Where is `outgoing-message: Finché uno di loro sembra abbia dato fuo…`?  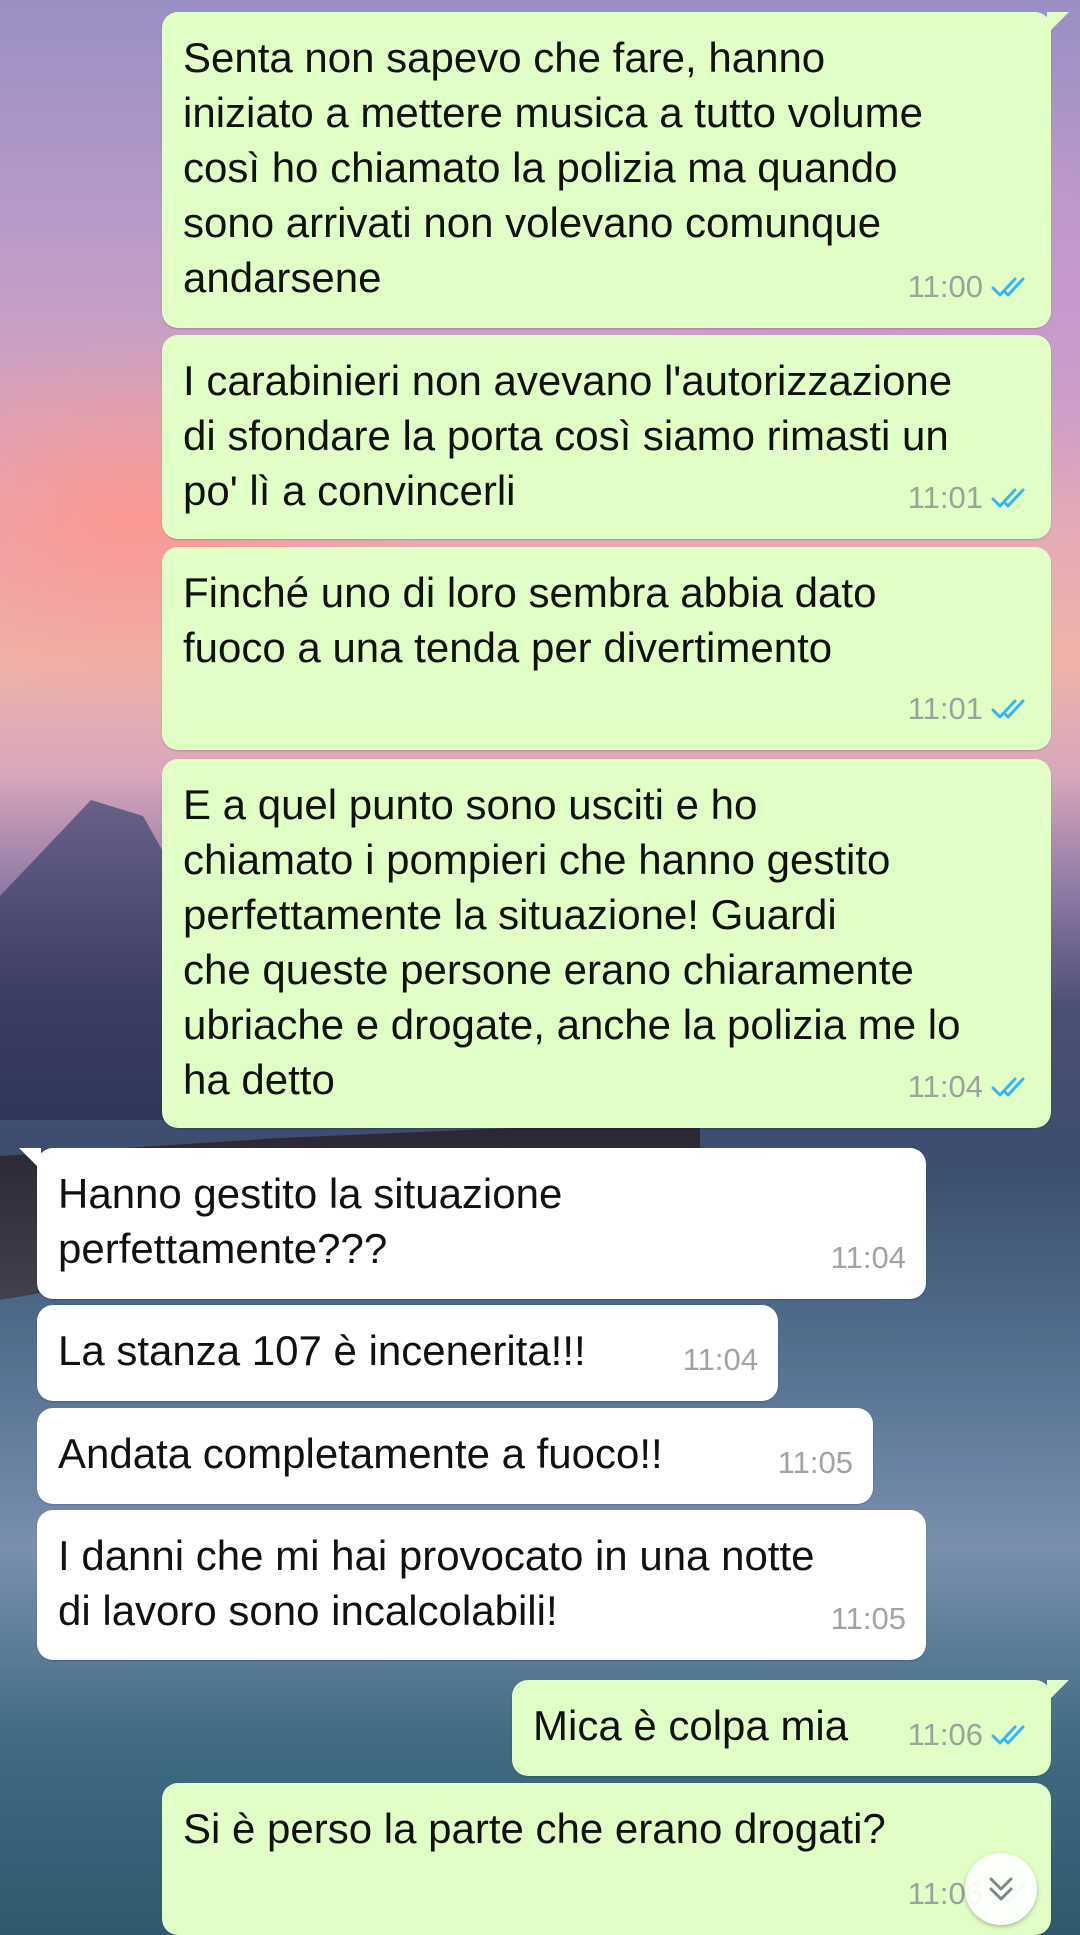 outgoing-message: Finché uno di loro sembra abbia dato fuo… is located at coordinates (606, 648).